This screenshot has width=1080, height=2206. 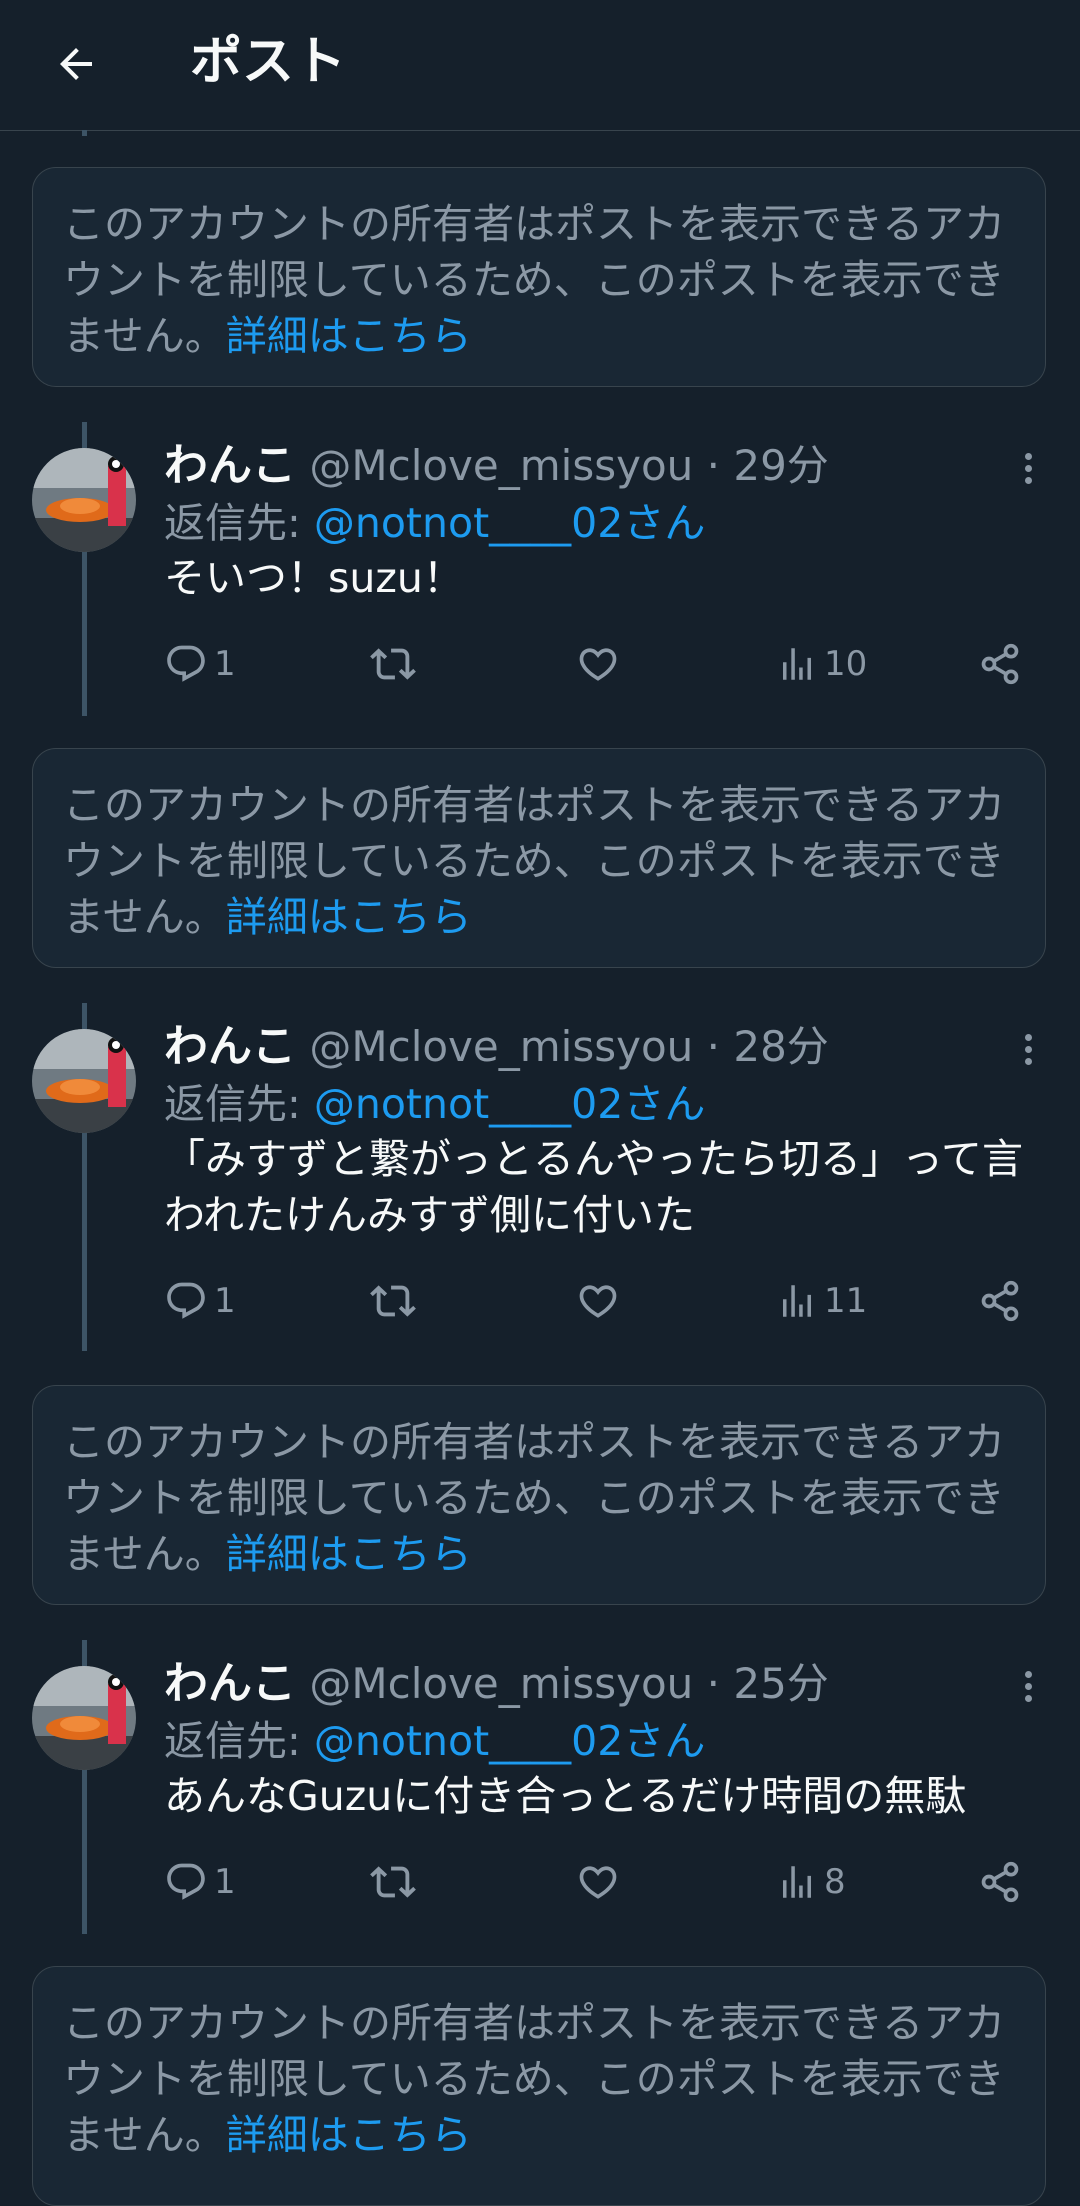 I want to click on tweet-text: あんなGuzuに付き合っとるだけ時間の無駄, so click(x=565, y=1796).